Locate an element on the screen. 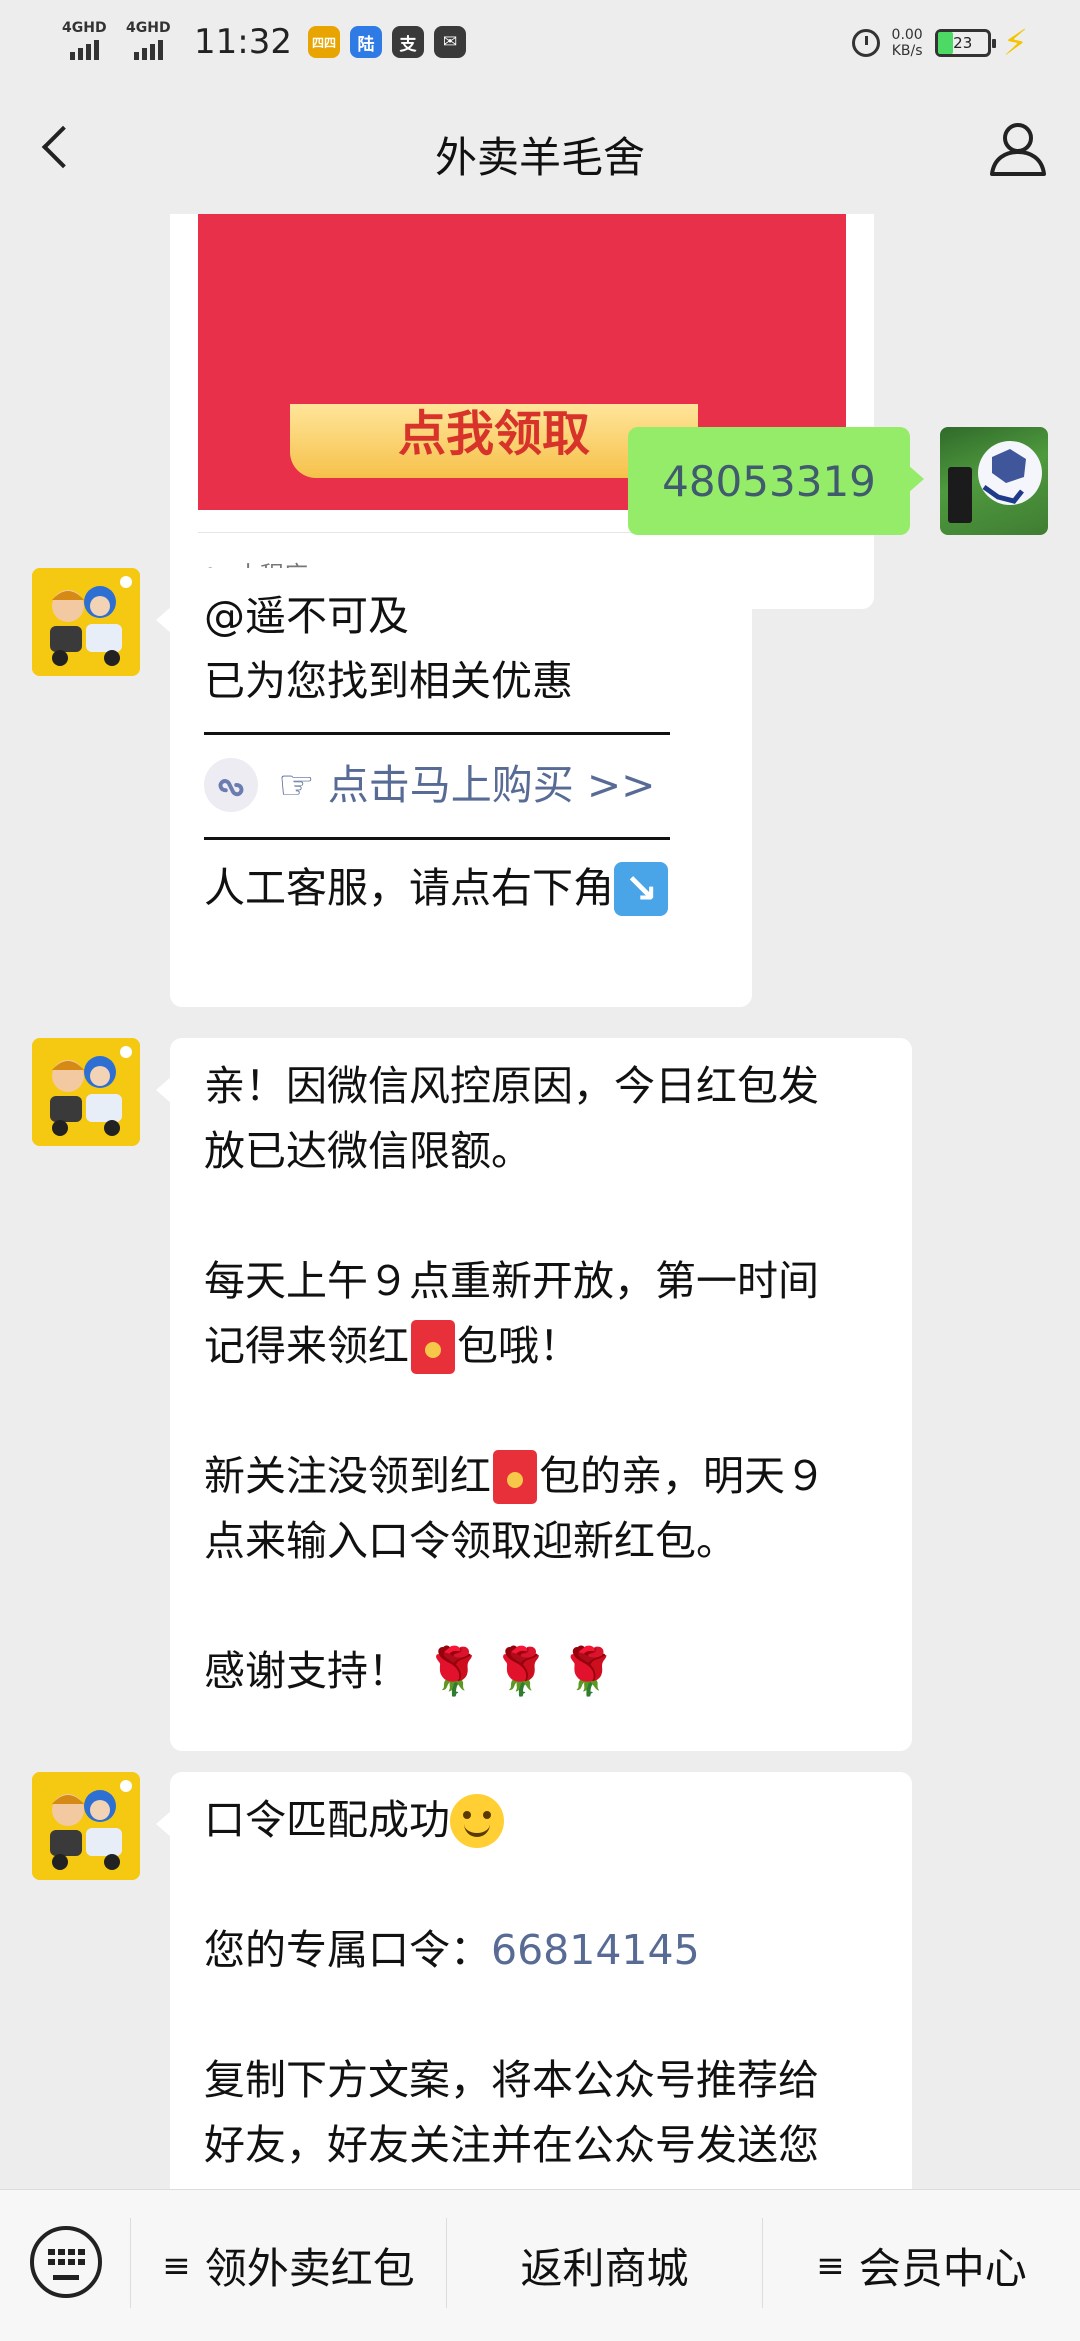 This screenshot has width=1080, height=2341. mail-icon: ✉ is located at coordinates (449, 42).